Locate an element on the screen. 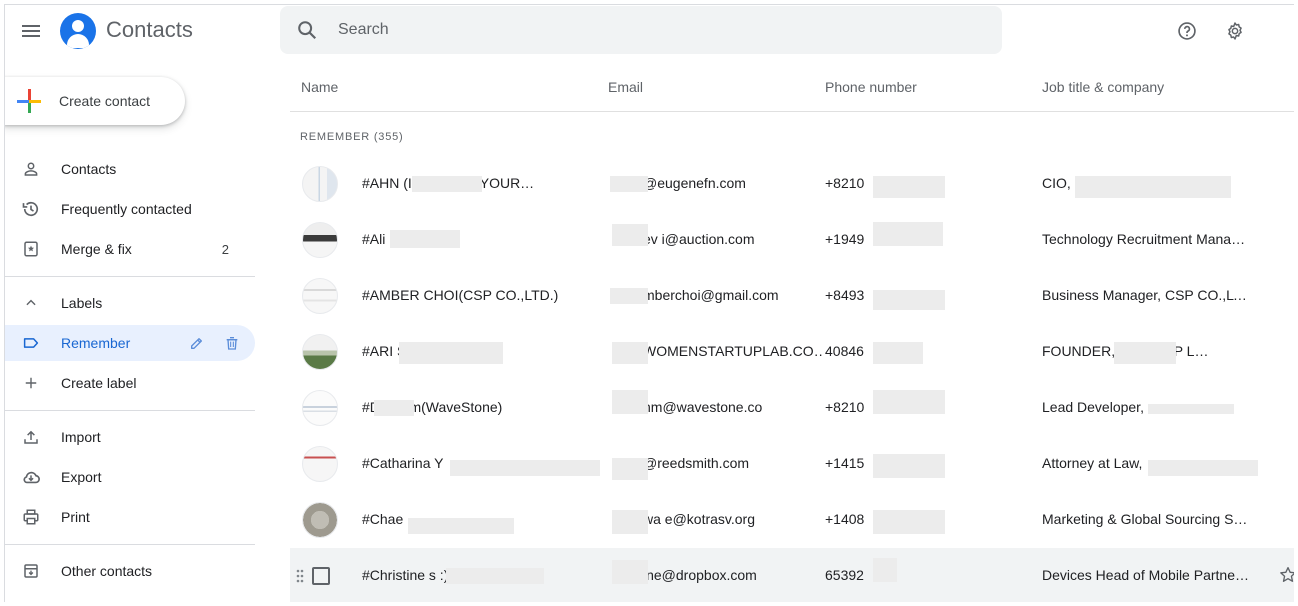 This screenshot has height=606, width=1298. sidebar-item-remember: Remember is located at coordinates (130, 343).